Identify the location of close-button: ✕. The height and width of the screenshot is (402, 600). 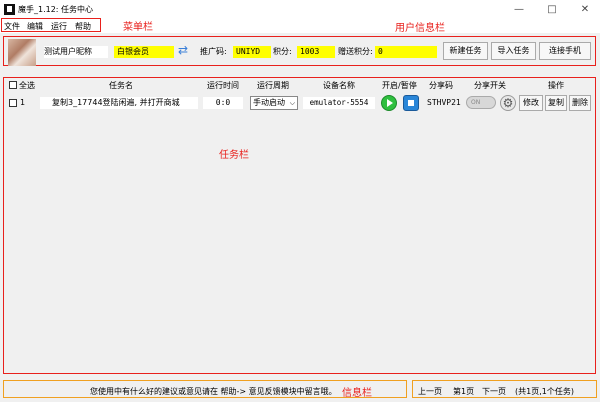
(585, 9).